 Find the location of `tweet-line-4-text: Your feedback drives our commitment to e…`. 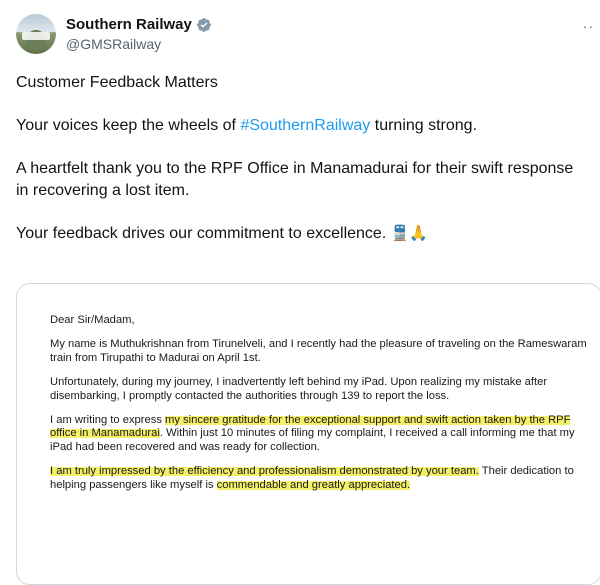

tweet-line-4-text: Your feedback drives our commitment to e… is located at coordinates (201, 233).